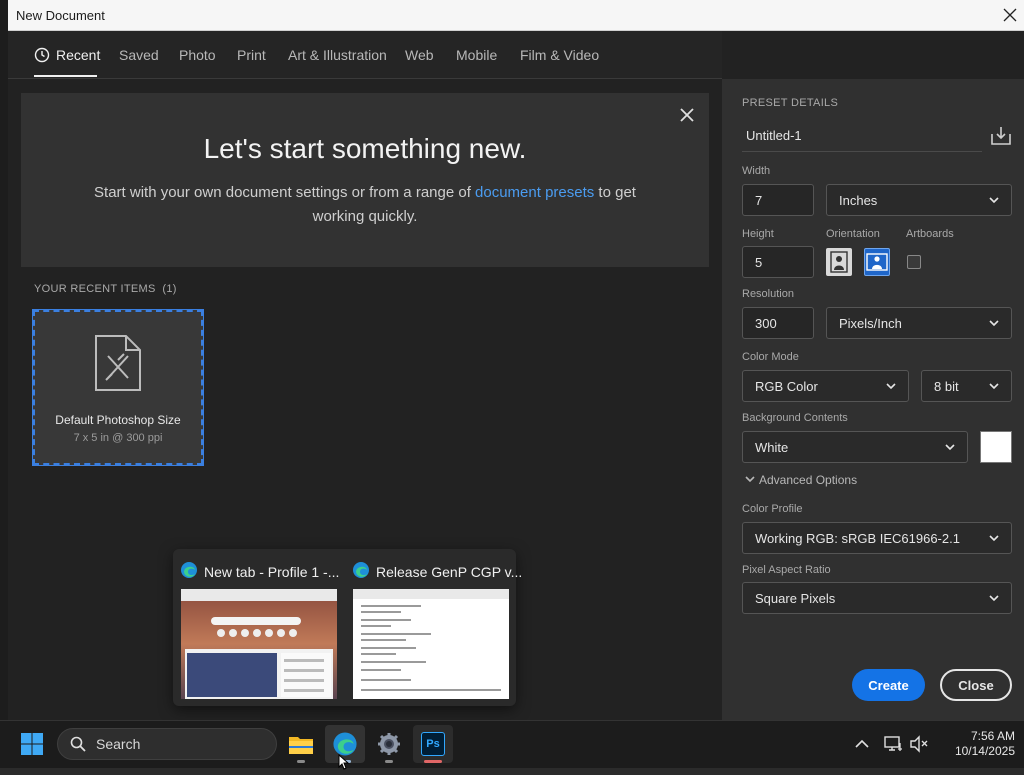 The width and height of the screenshot is (1024, 775). Describe the element at coordinates (78, 744) in the screenshot. I see `search-icon` at that location.